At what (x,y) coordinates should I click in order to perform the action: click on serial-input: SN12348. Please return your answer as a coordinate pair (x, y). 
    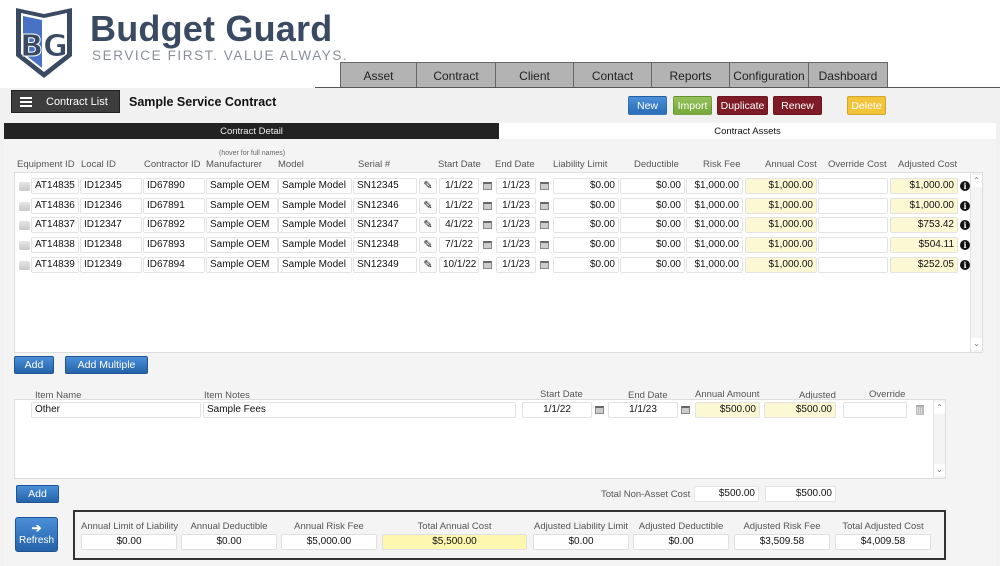
    Looking at the image, I should click on (385, 245).